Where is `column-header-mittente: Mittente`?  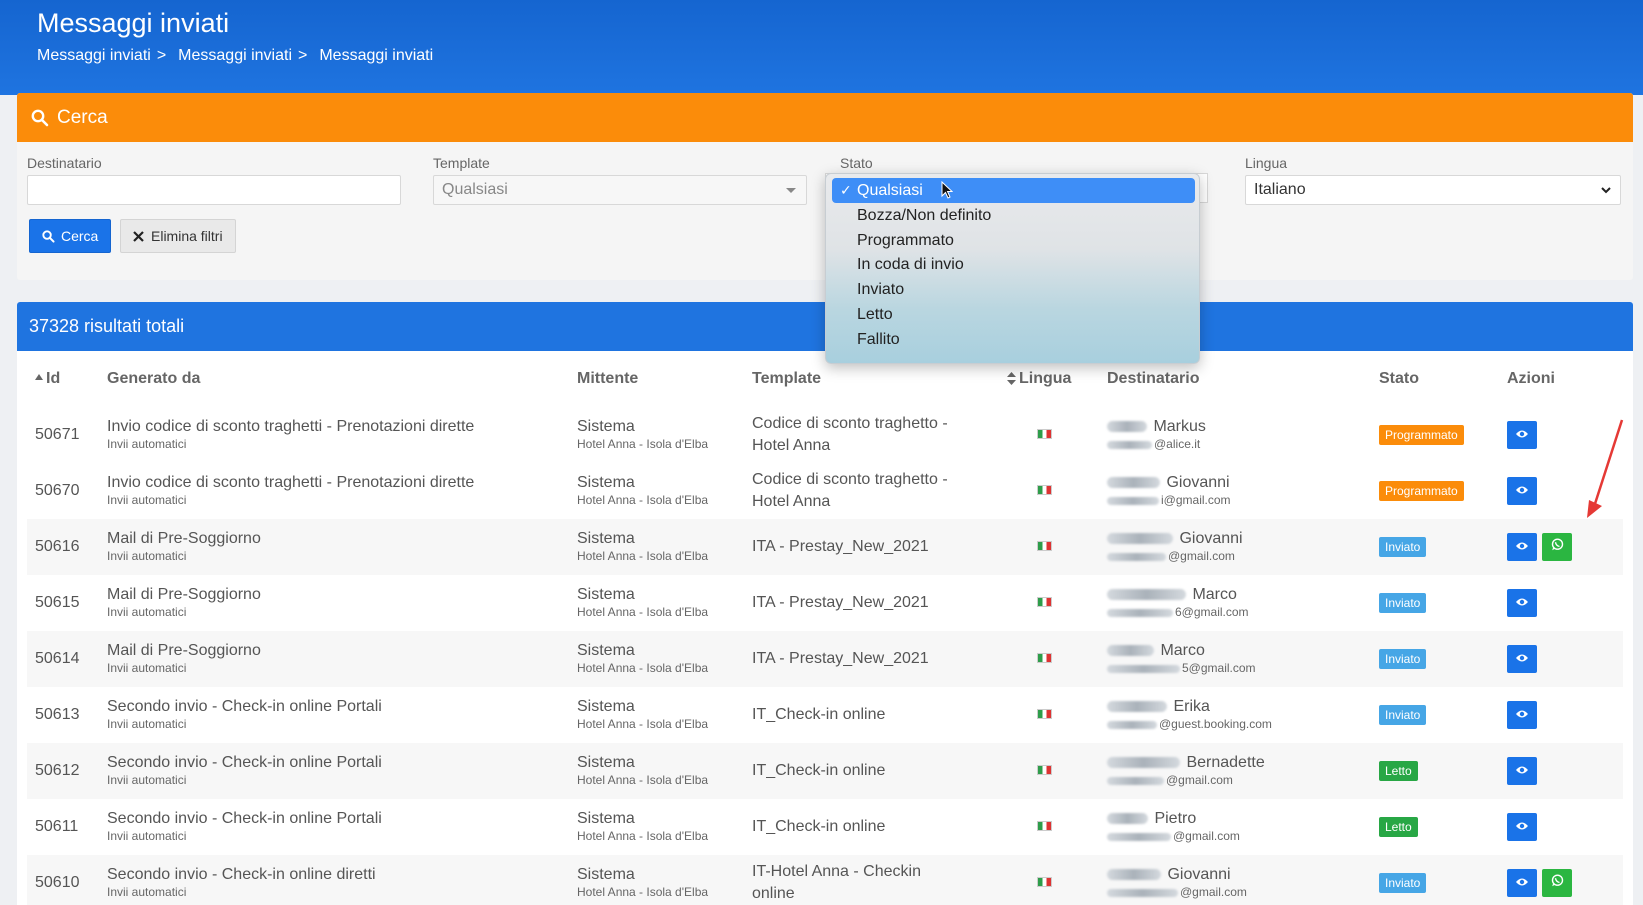 column-header-mittente: Mittente is located at coordinates (664, 379).